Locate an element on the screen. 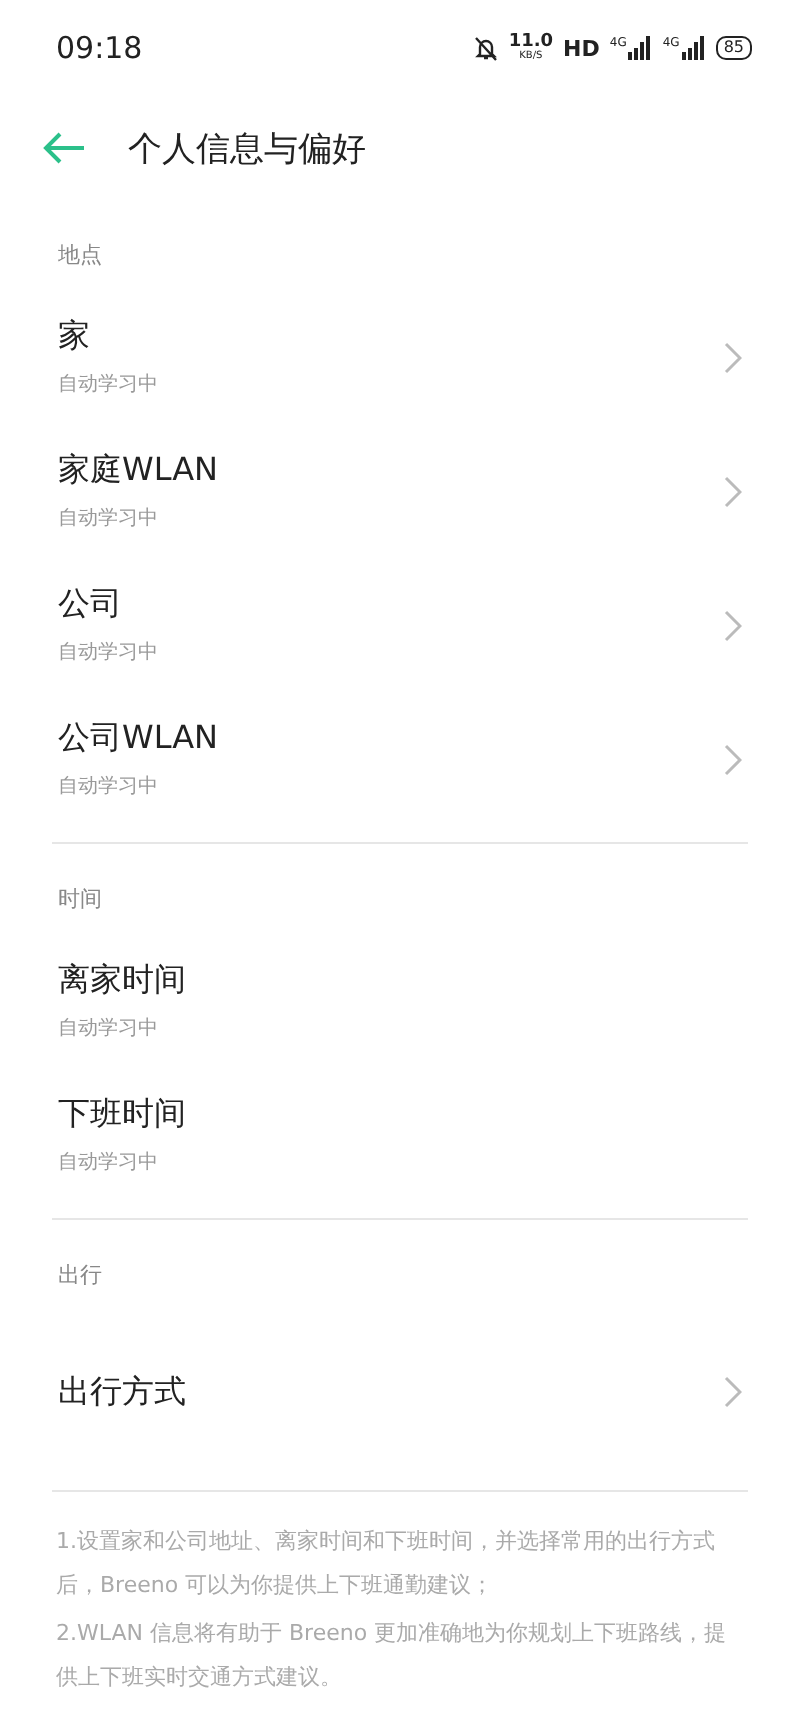  settings-item: 家 自动学习中 is located at coordinates (400, 357).